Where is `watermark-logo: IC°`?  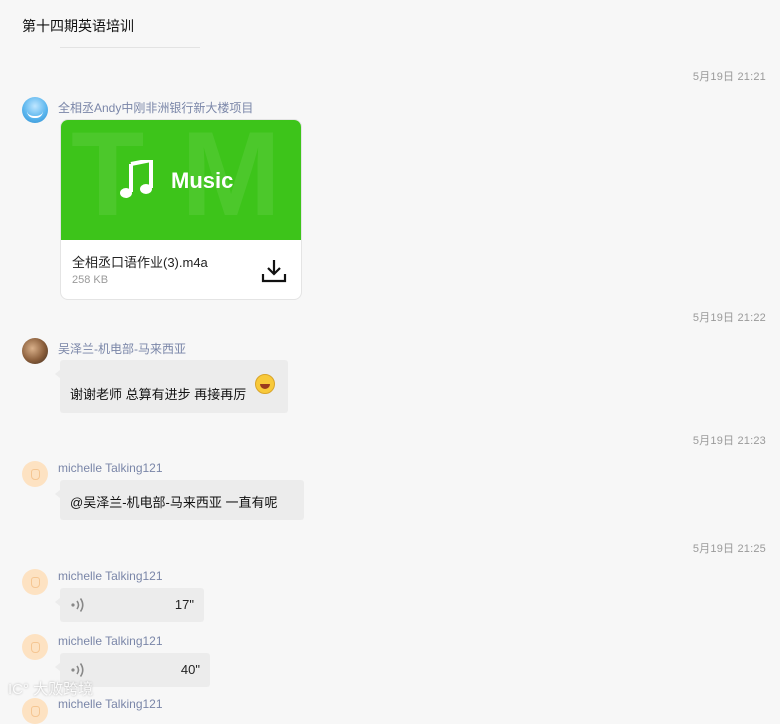
watermark-logo: IC° is located at coordinates (18, 689).